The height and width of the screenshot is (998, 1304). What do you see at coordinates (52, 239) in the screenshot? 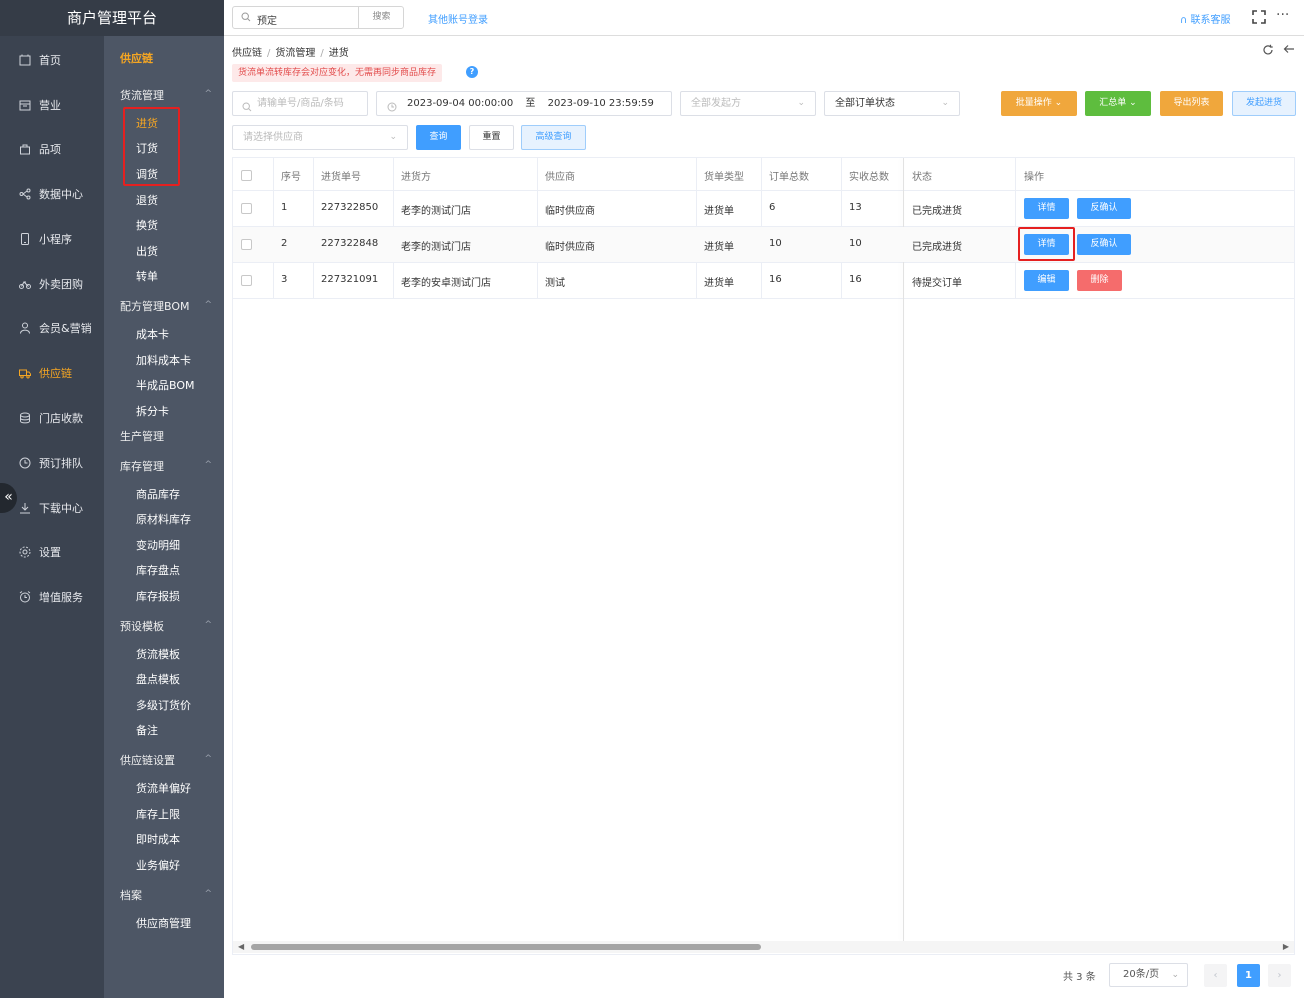
I see `nav-item-mini-program: 小程序` at bounding box center [52, 239].